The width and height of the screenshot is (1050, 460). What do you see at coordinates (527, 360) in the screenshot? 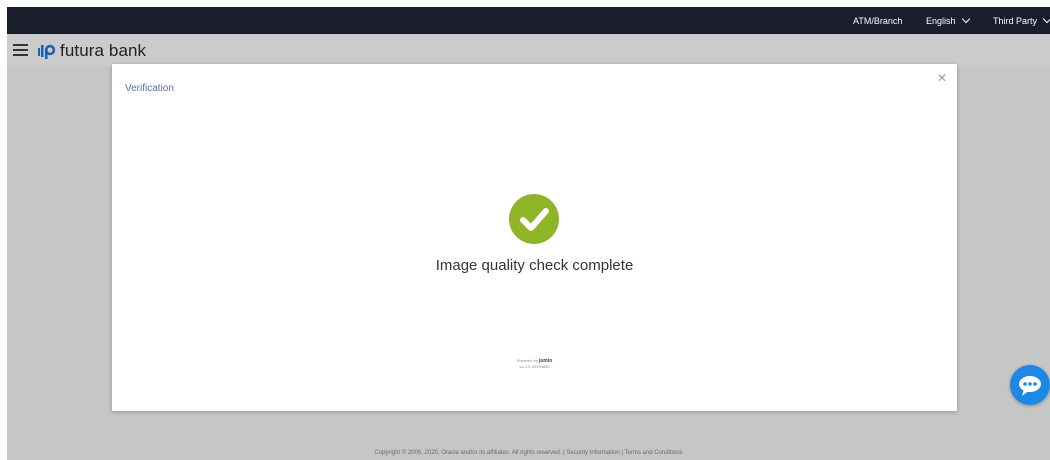
I see `powered-by-prefix: Powered by` at bounding box center [527, 360].